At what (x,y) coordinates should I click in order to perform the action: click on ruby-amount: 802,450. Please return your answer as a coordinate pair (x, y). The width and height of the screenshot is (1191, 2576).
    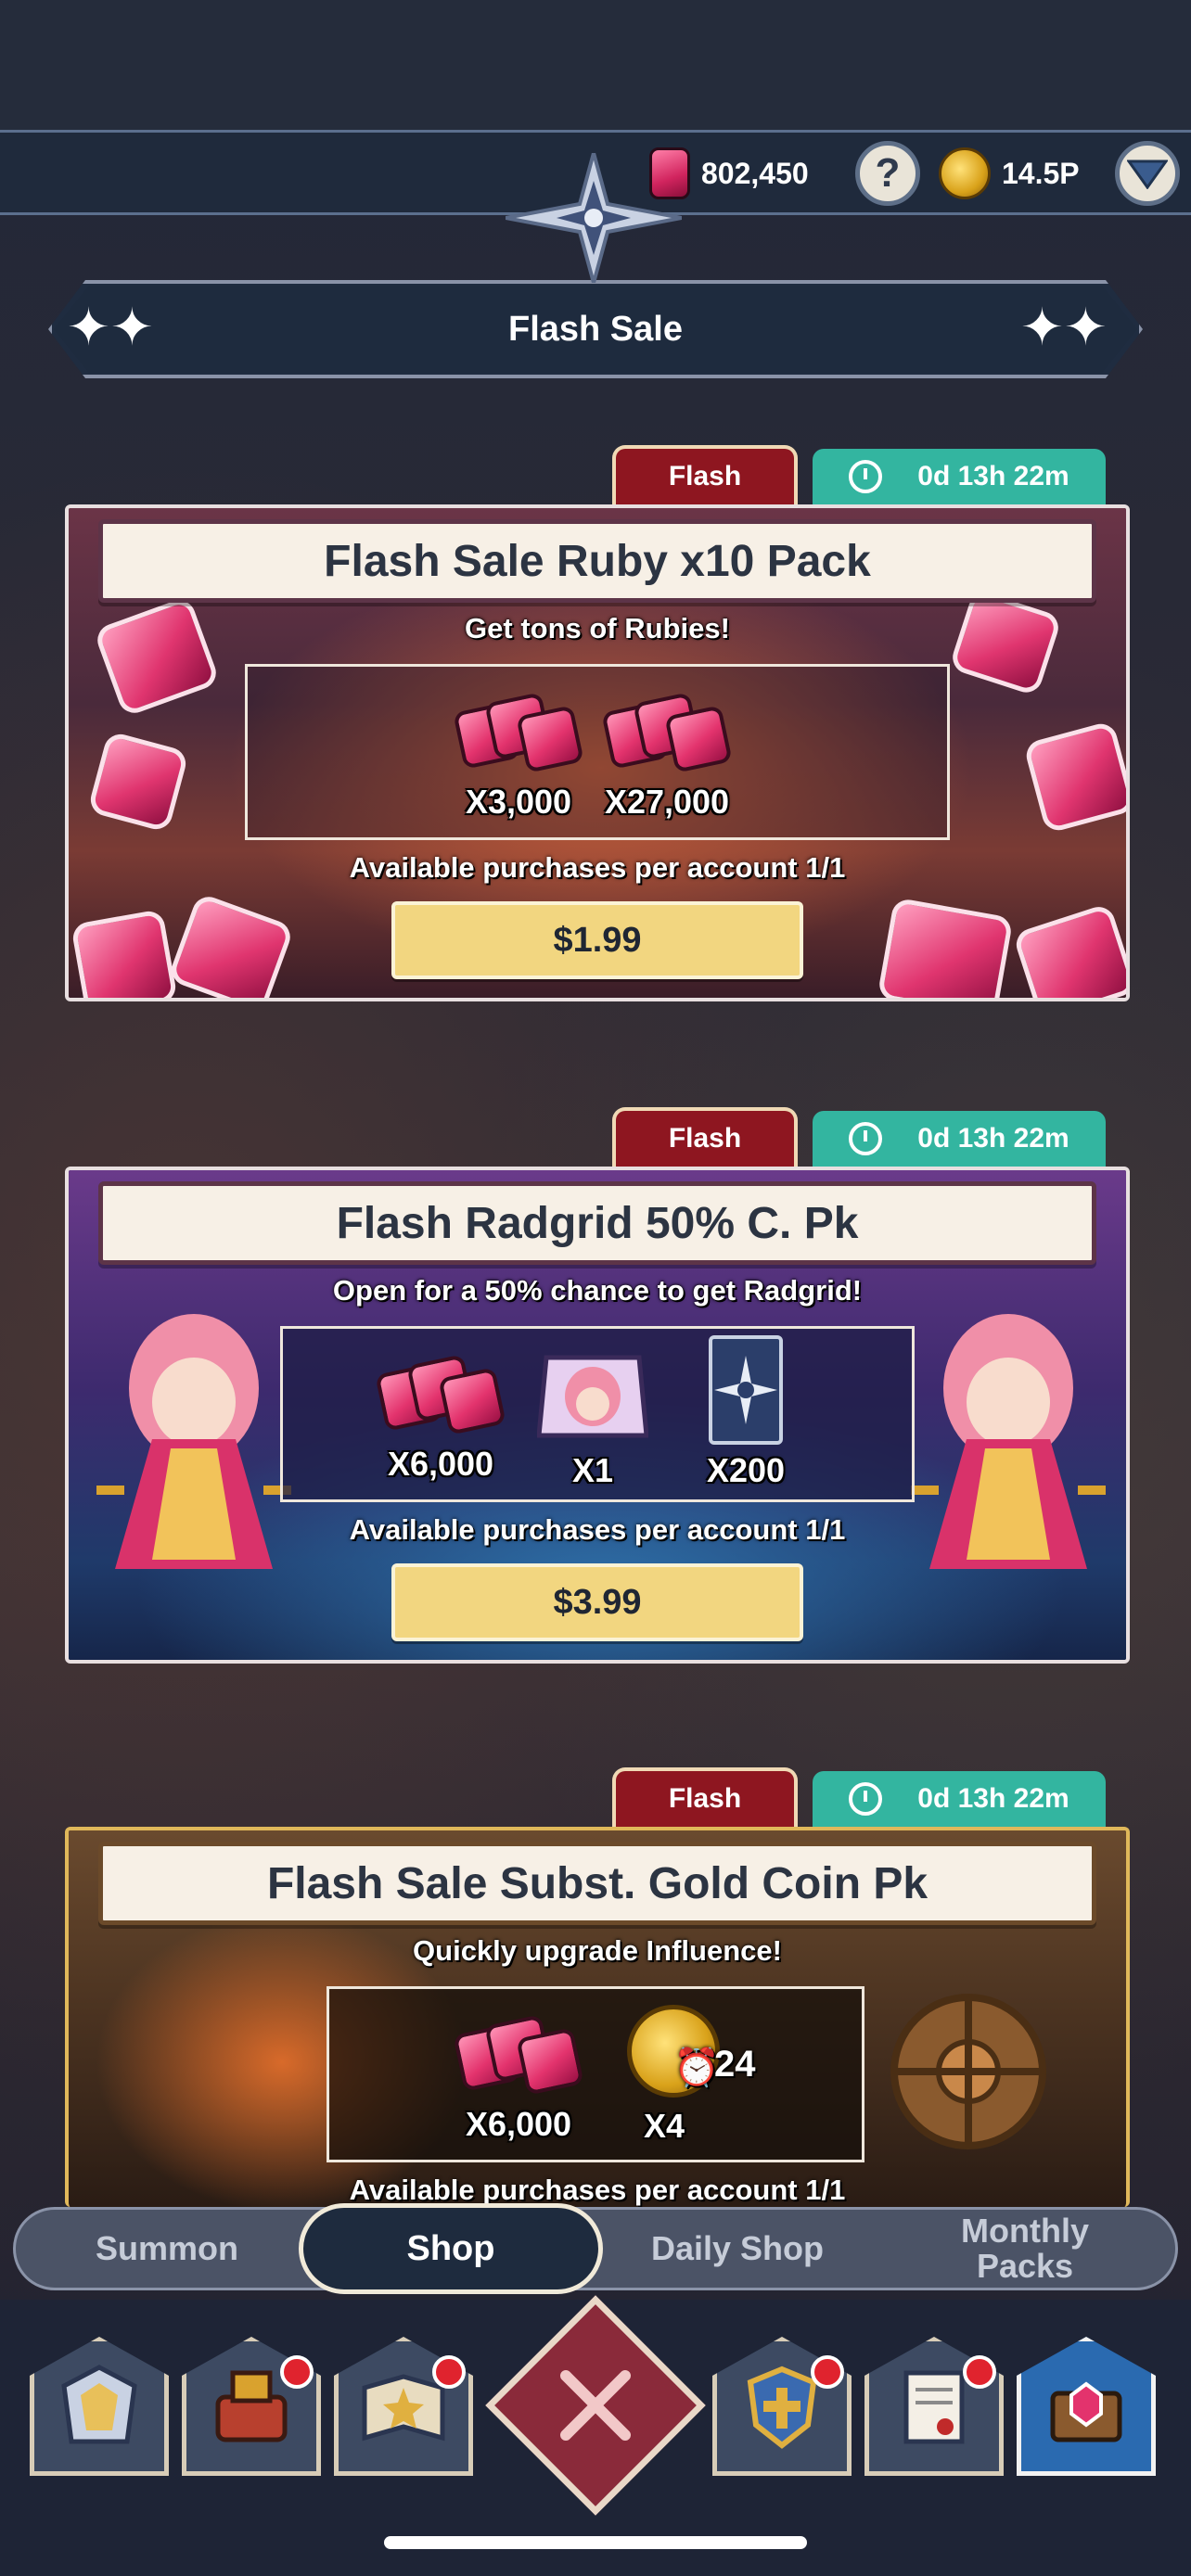
    Looking at the image, I should click on (755, 173).